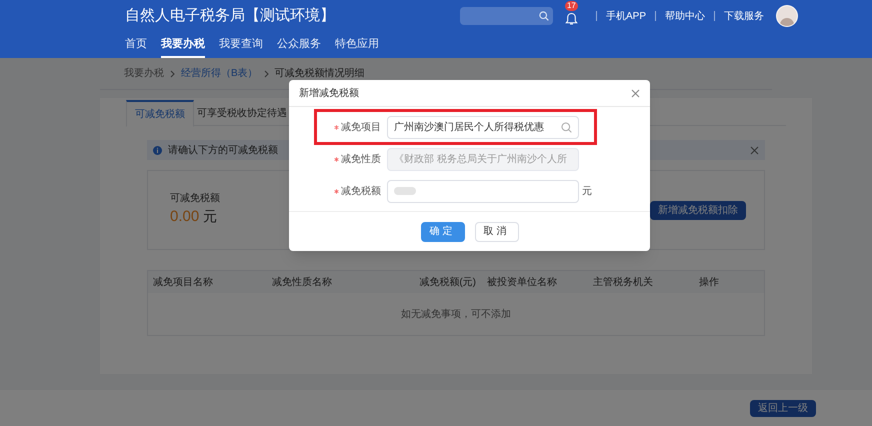 The image size is (872, 426). What do you see at coordinates (709, 283) in the screenshot?
I see `column-header: 操作` at bounding box center [709, 283].